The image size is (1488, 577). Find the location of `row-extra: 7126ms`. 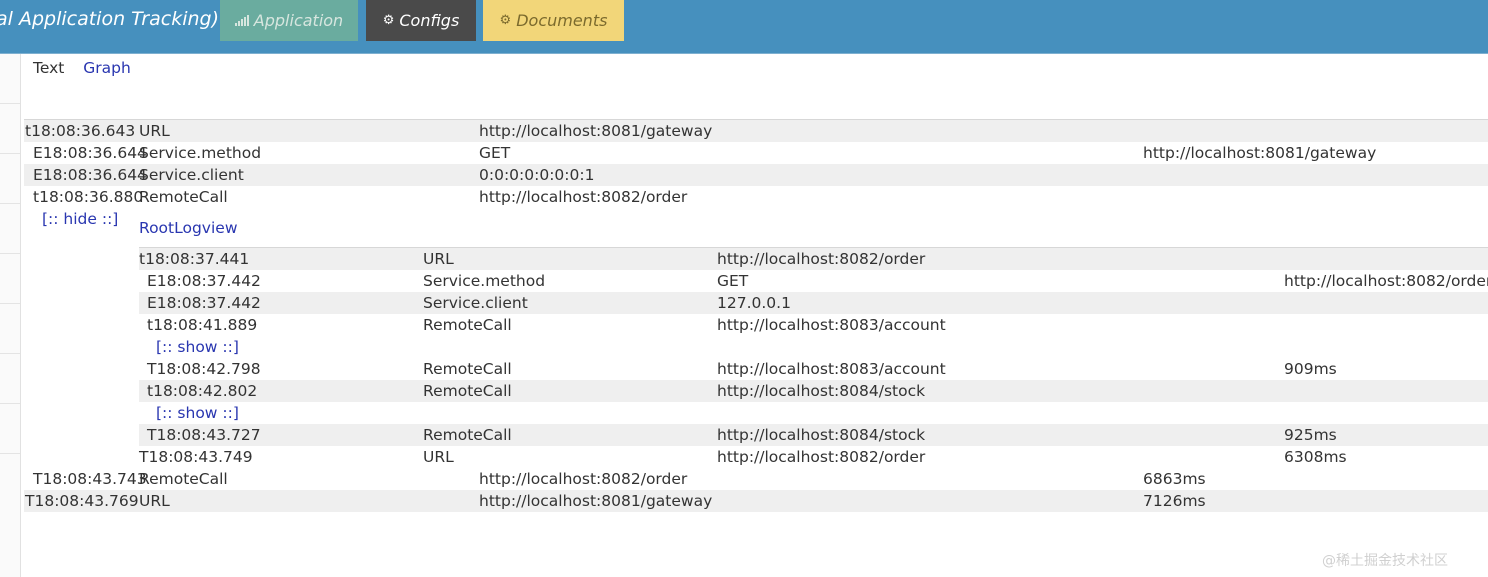

row-extra: 7126ms is located at coordinates (1174, 501).